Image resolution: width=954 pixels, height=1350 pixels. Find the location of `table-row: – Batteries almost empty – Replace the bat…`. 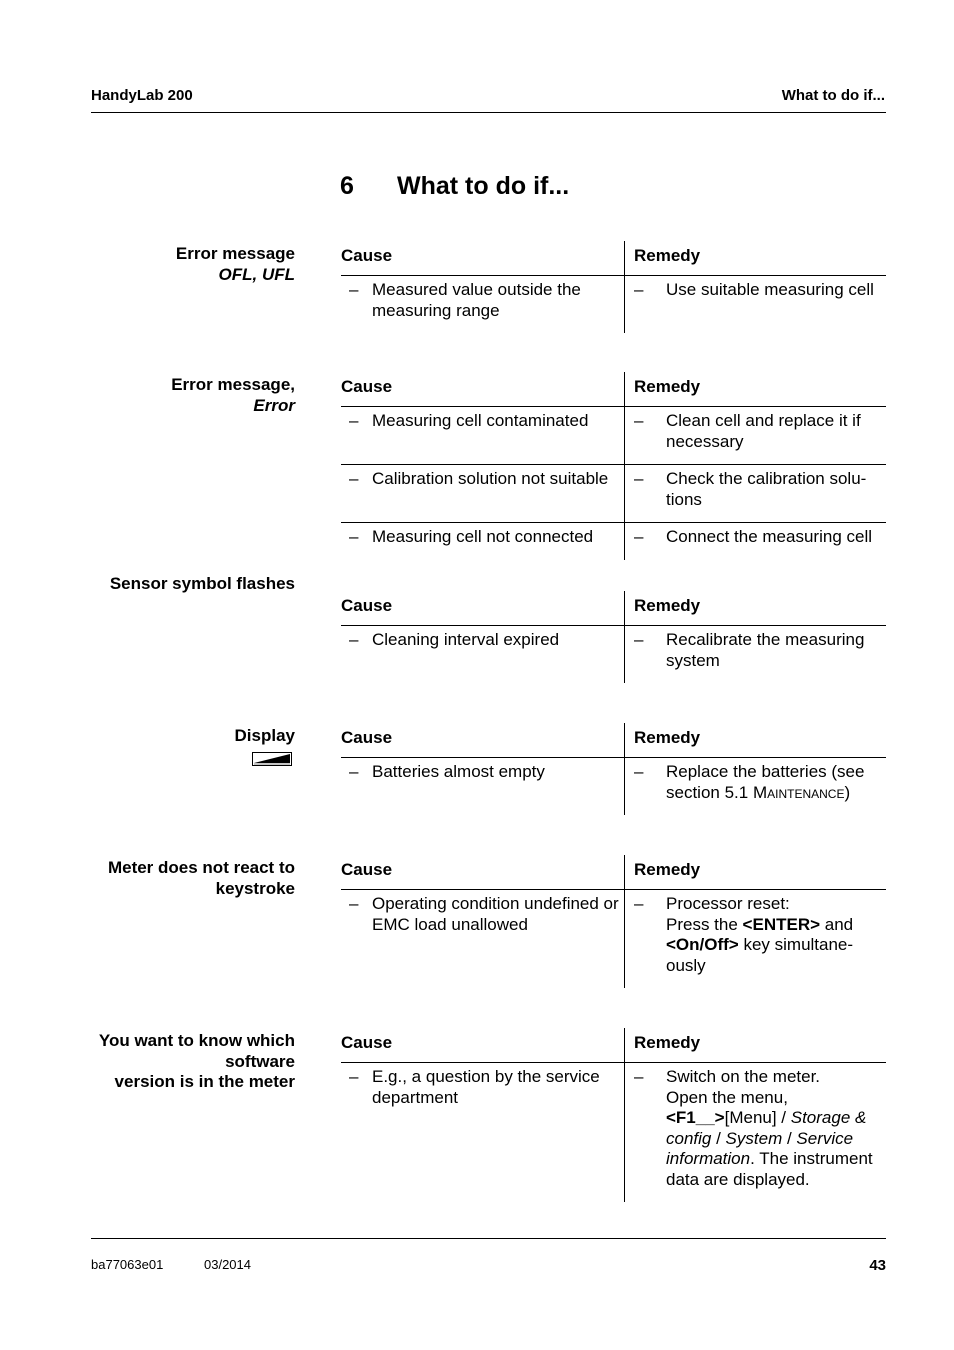

table-row: – Batteries almost empty – Replace the bat… is located at coordinates (613, 786).